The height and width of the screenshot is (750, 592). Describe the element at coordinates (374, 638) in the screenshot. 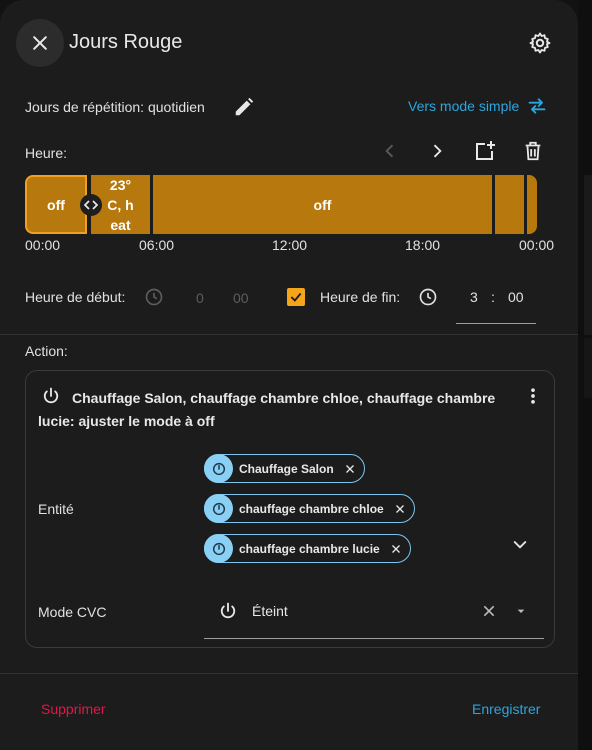

I see `mode-underline` at that location.